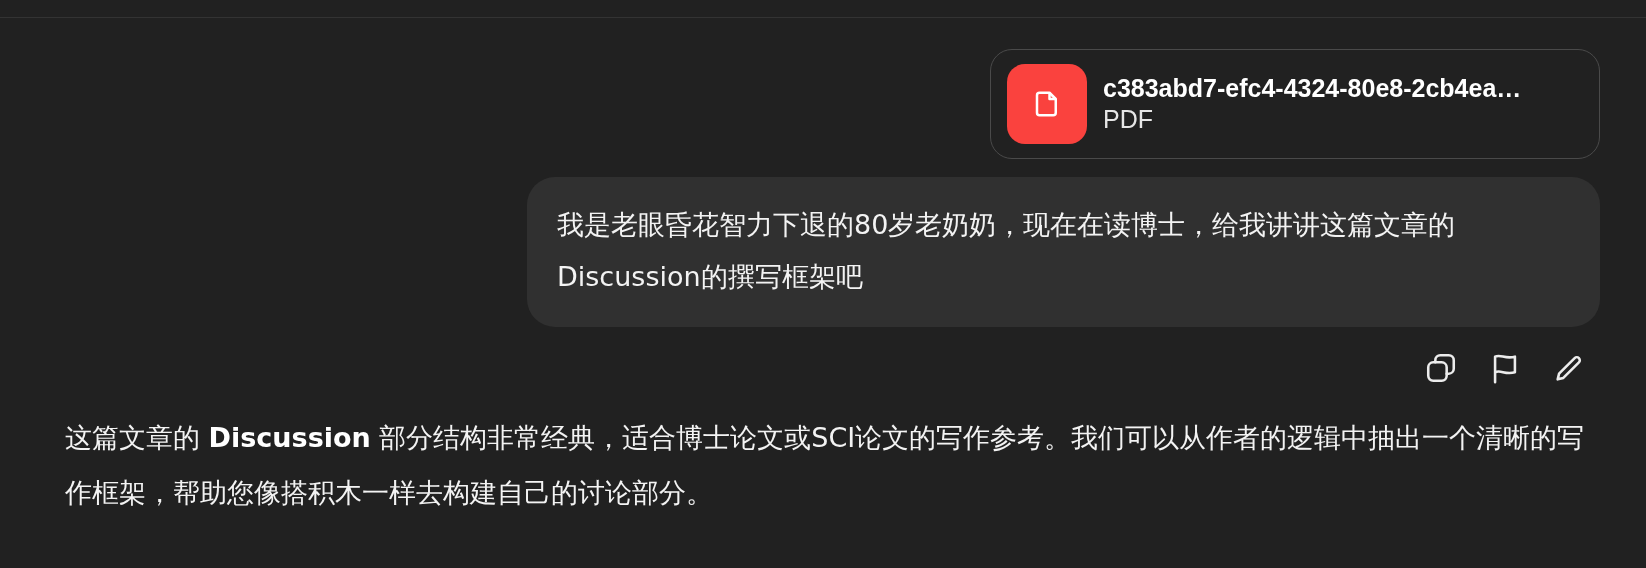  Describe the element at coordinates (1128, 119) in the screenshot. I see `file-type: PDF` at that location.